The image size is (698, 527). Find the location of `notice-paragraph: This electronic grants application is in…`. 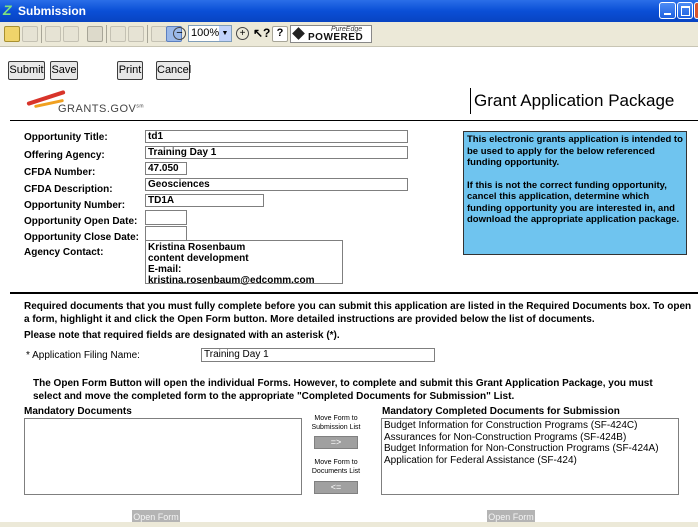

notice-paragraph: This electronic grants application is in… is located at coordinates (575, 151).